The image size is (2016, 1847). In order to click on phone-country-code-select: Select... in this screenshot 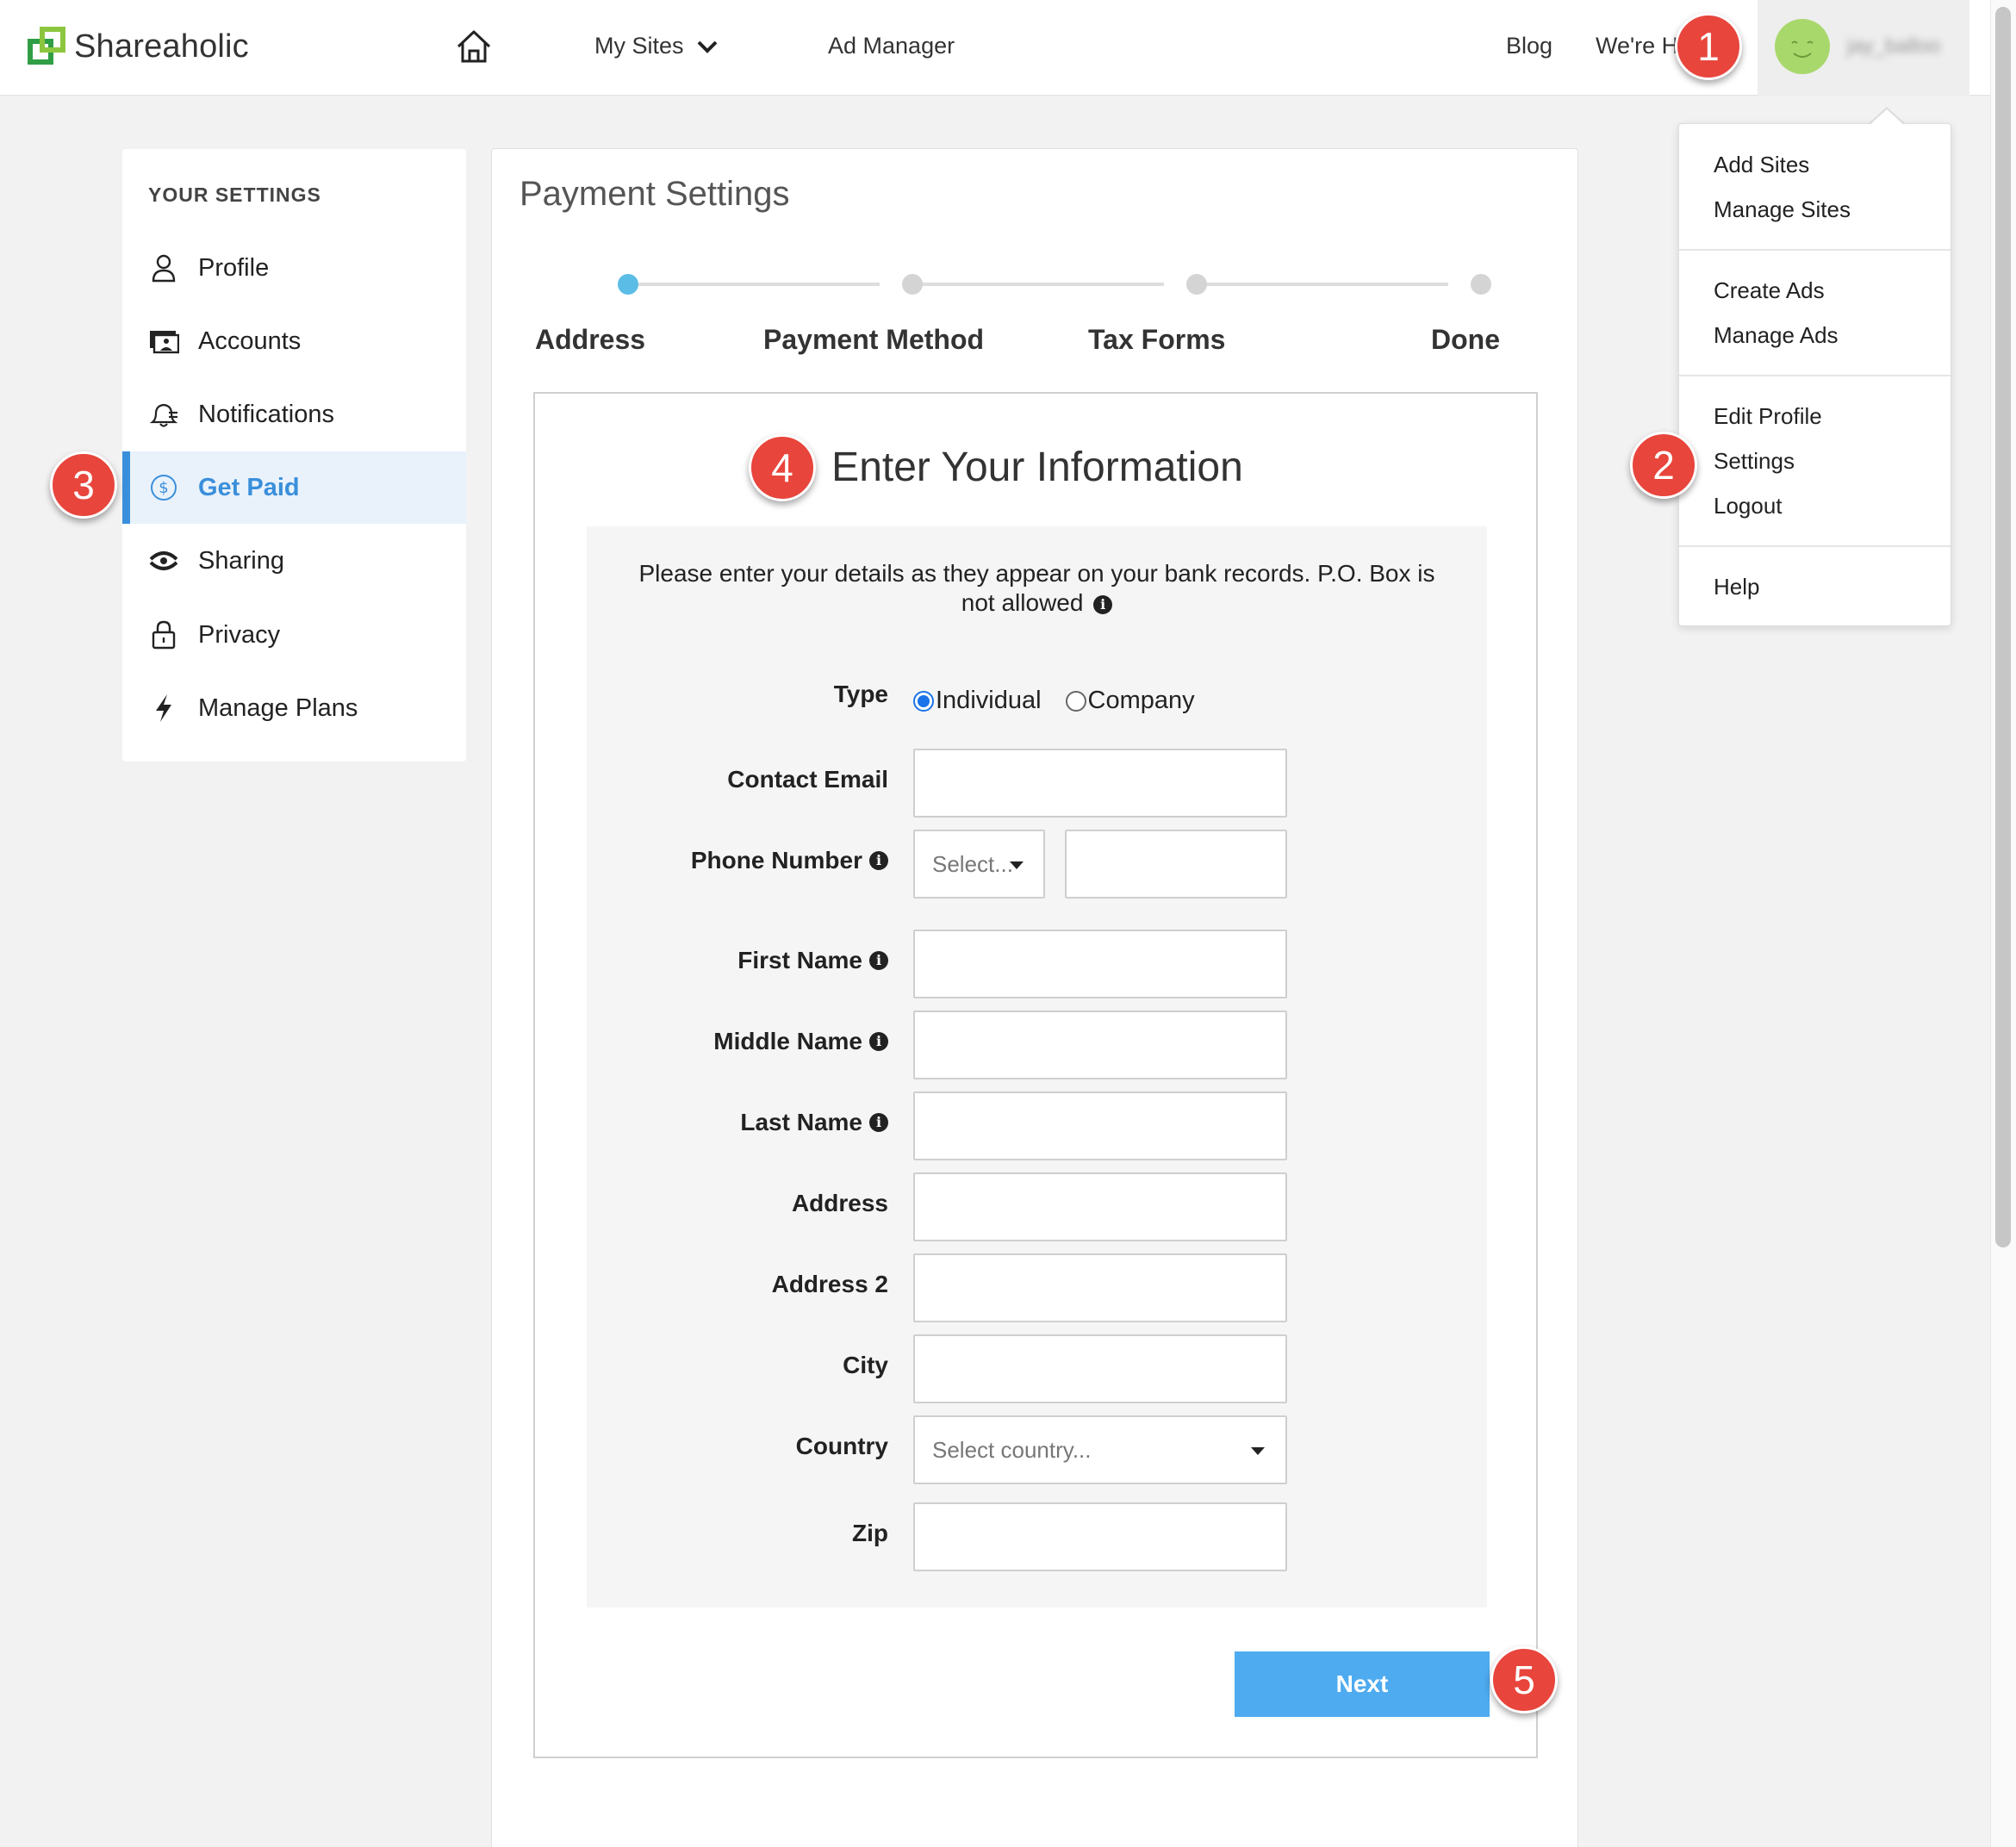, I will do `click(979, 864)`.